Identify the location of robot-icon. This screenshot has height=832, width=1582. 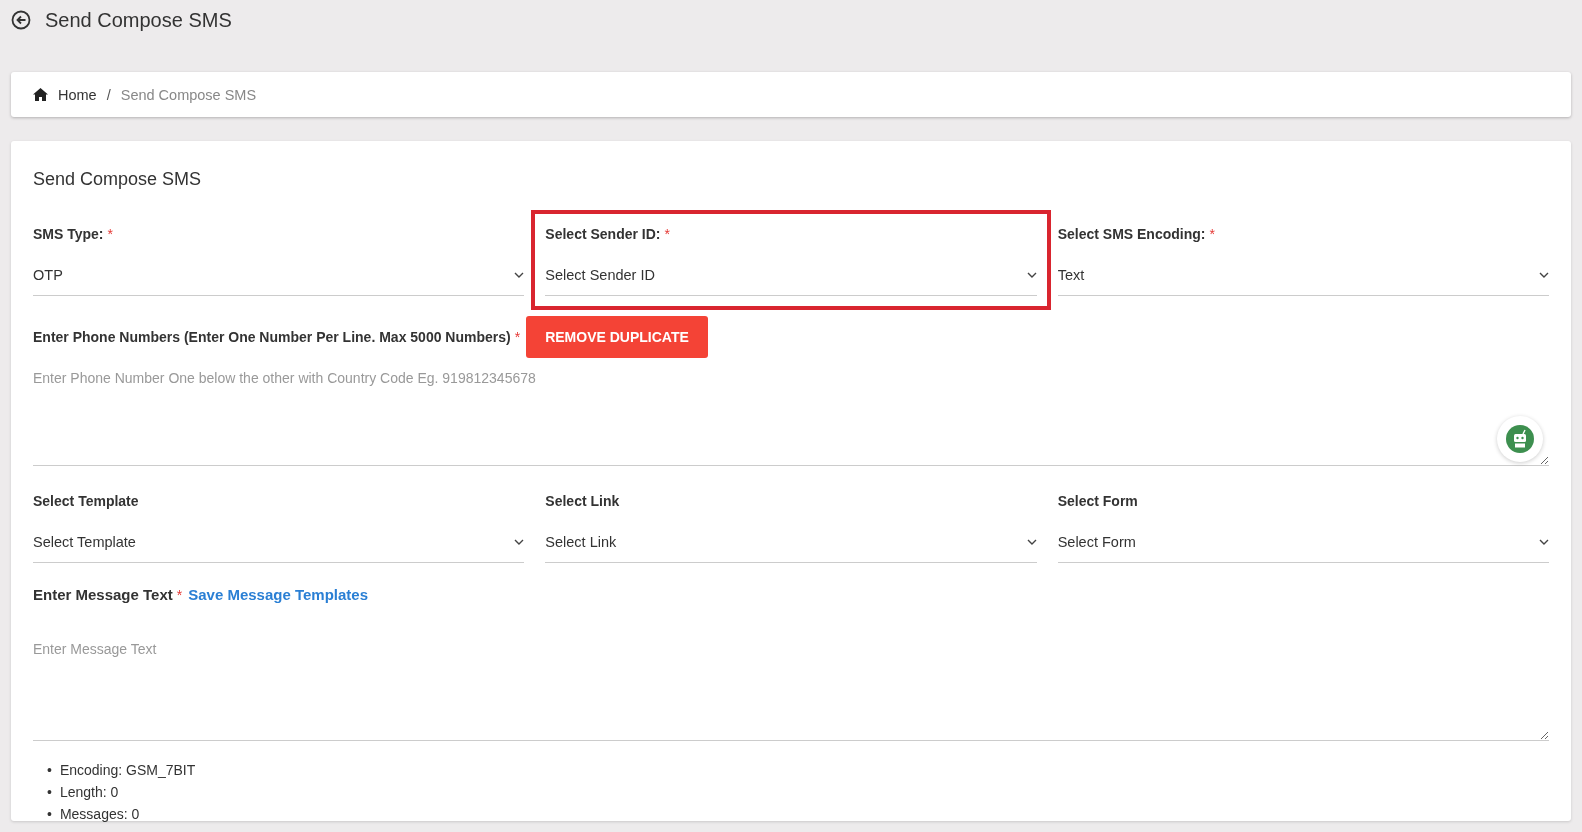
(1520, 439).